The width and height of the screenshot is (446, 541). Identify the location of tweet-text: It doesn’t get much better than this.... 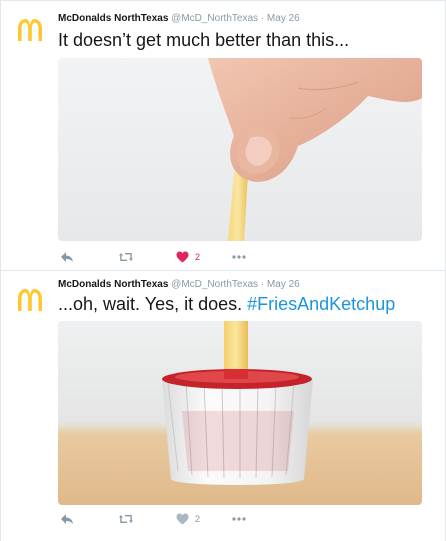
(203, 40).